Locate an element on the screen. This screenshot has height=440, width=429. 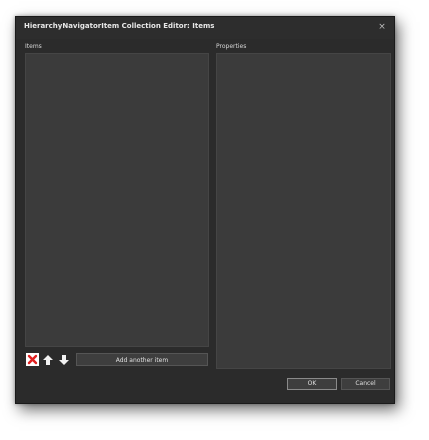
move-down-button is located at coordinates (63, 359).